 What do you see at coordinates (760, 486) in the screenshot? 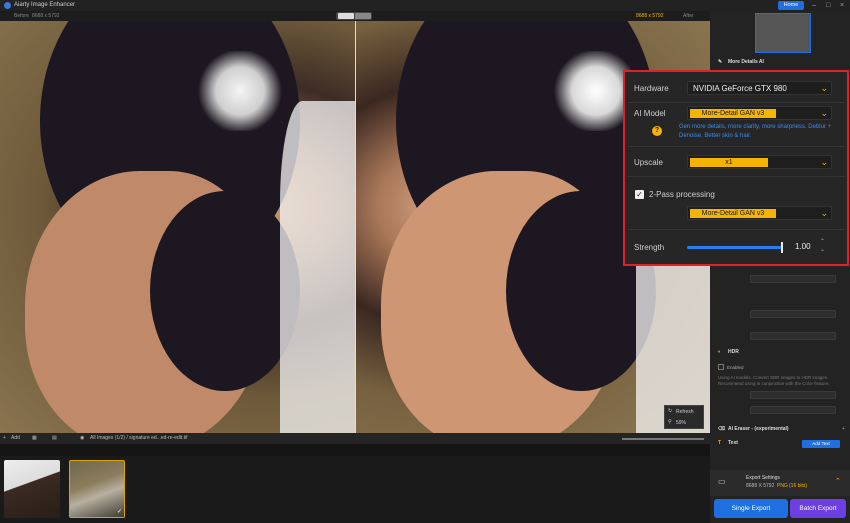
I see `export-size: 8688 X 5792` at bounding box center [760, 486].